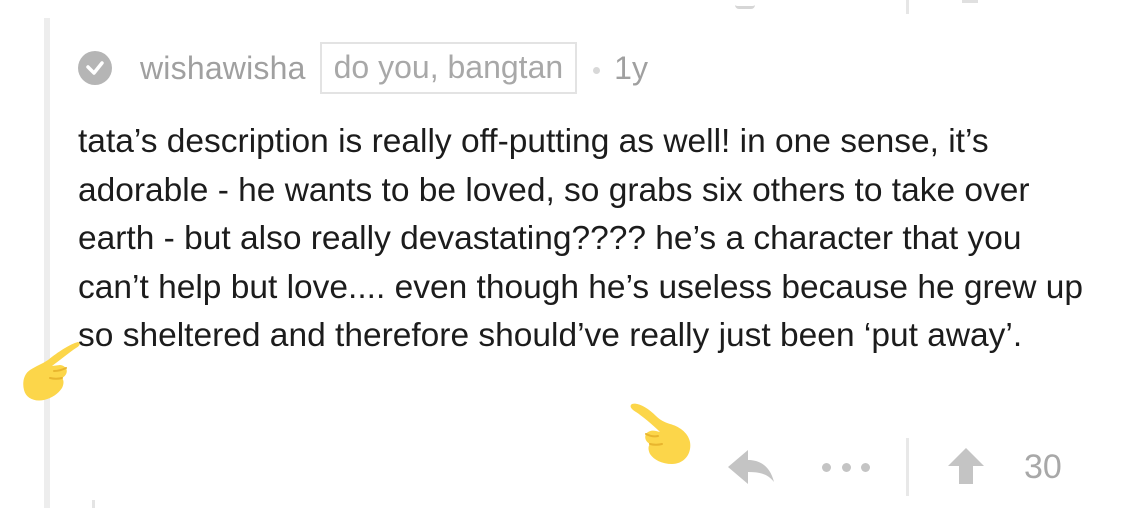 The width and height of the screenshot is (1124, 508). I want to click on action-divider, so click(907, 467).